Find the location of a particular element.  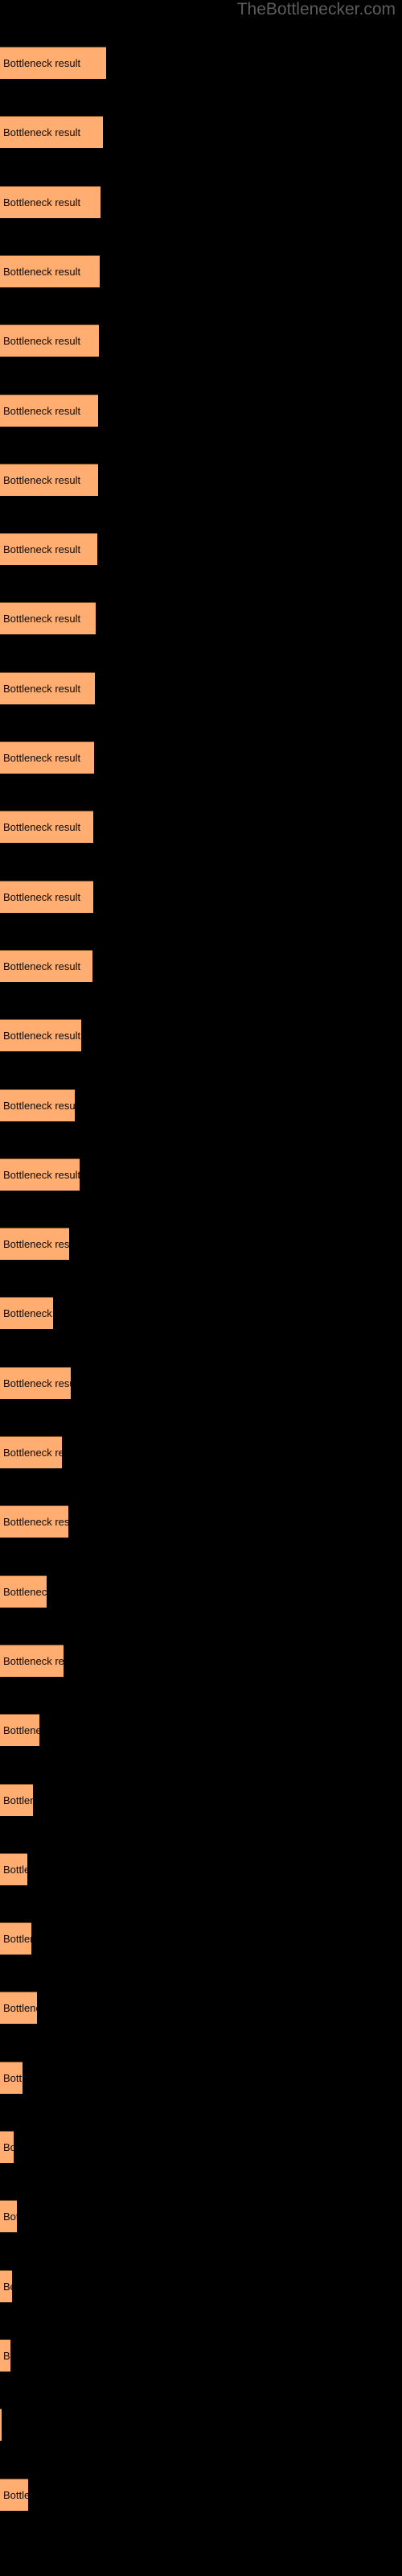

bar-28: Bottleneck result is located at coordinates (15, 1938).